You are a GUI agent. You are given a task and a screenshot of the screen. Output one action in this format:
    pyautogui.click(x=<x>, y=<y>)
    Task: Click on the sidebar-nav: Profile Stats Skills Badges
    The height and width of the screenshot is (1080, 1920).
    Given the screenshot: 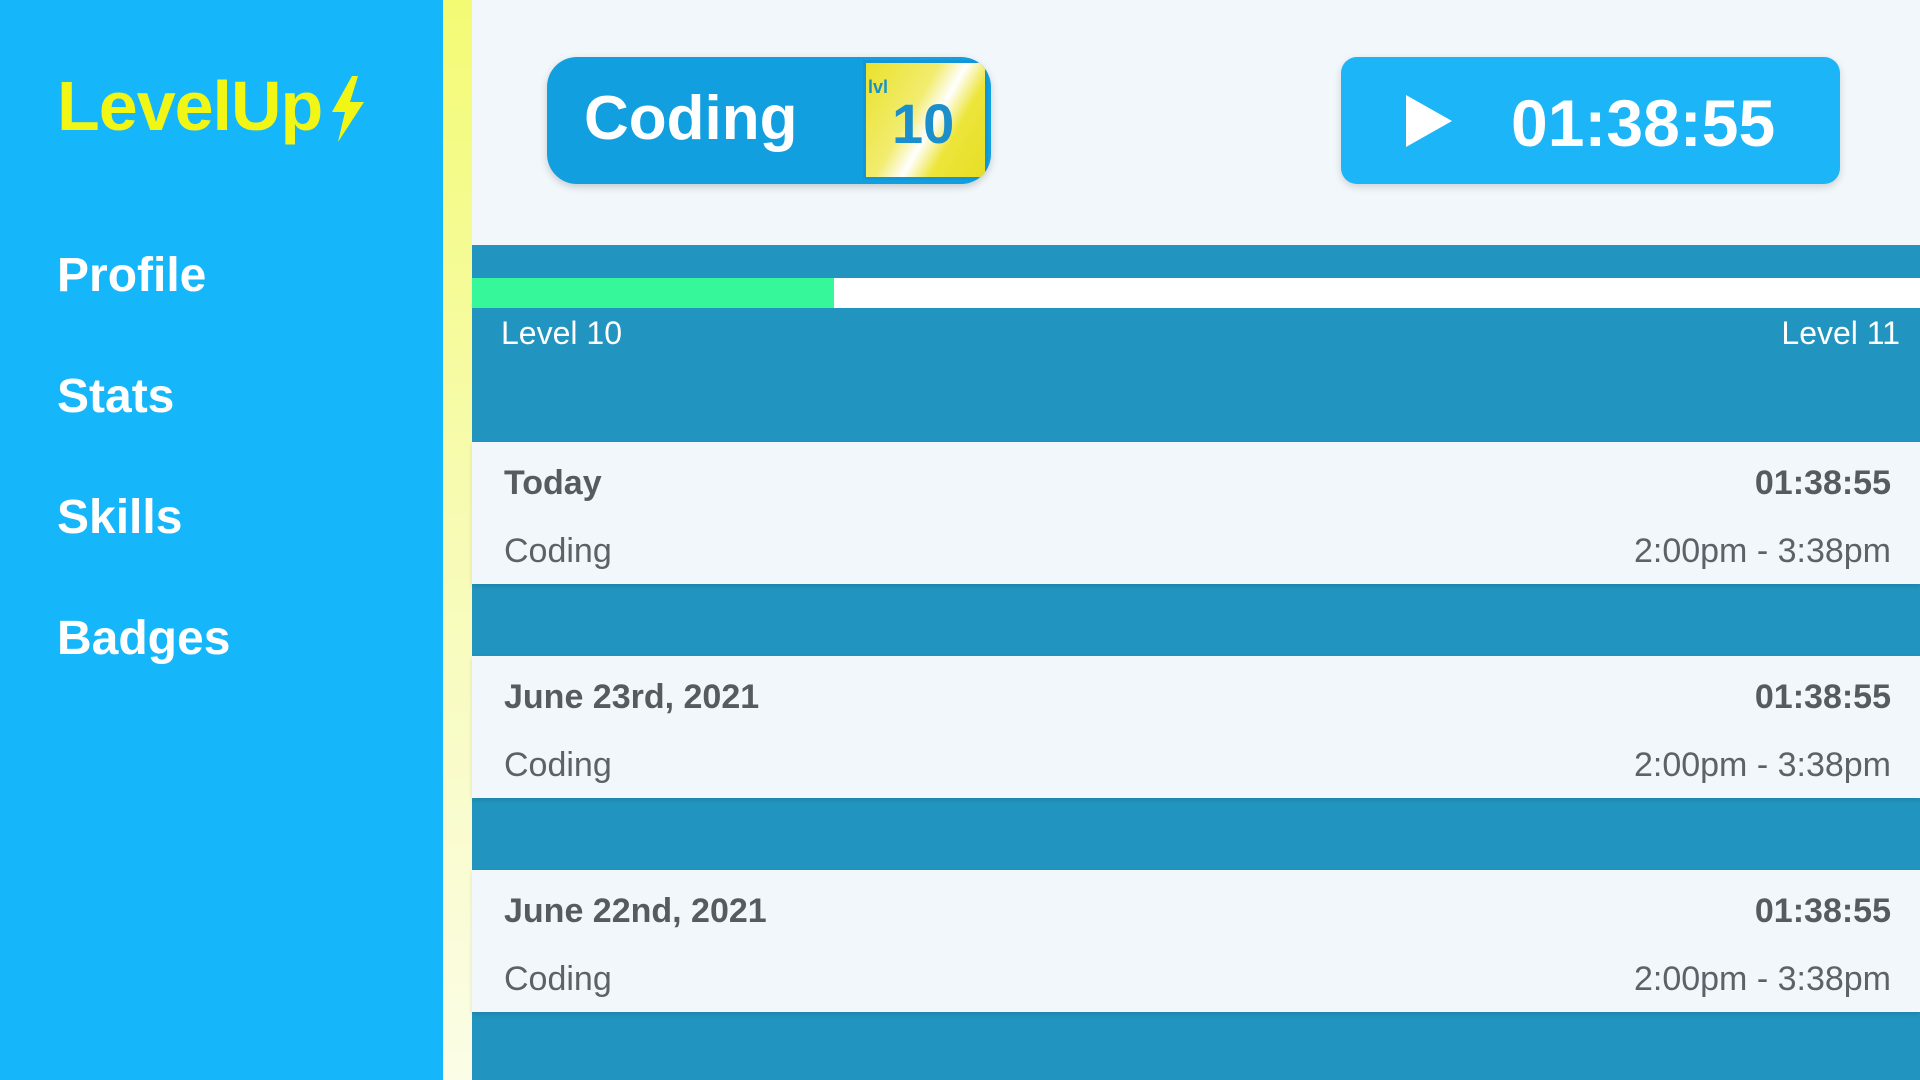 What is the action you would take?
    pyautogui.click(x=143, y=482)
    